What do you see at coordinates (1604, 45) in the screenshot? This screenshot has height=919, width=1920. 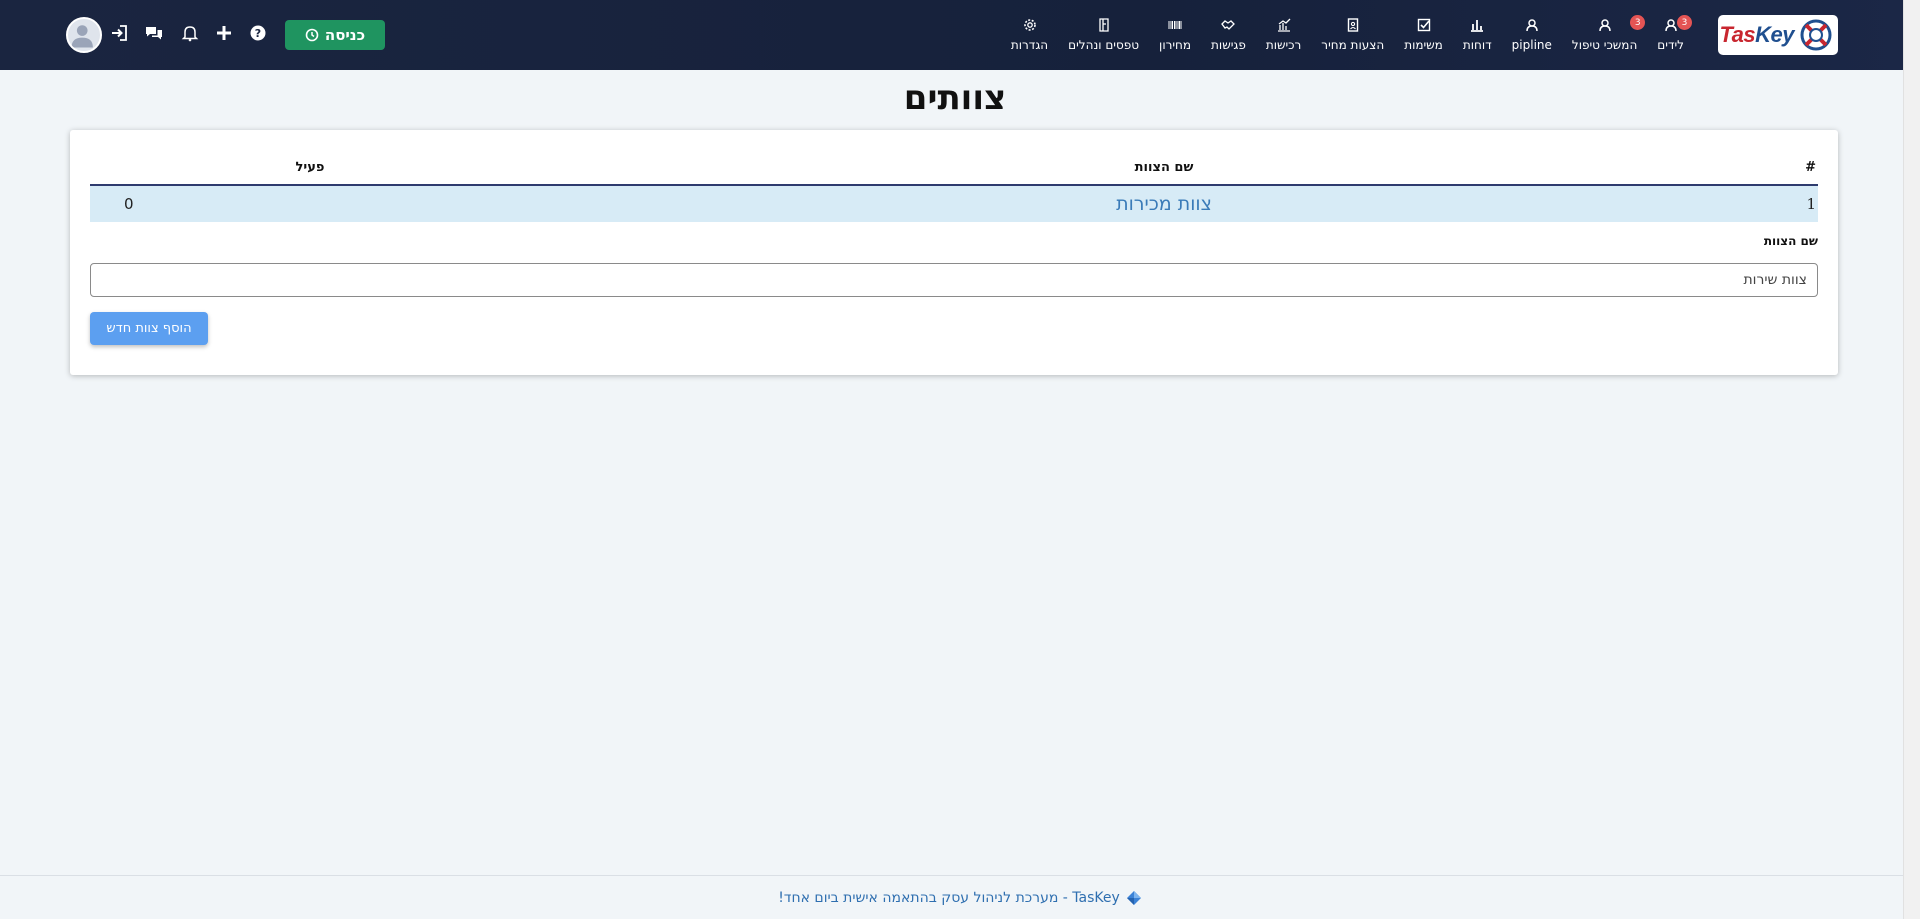 I see `nav-label: המשכי טיפול` at bounding box center [1604, 45].